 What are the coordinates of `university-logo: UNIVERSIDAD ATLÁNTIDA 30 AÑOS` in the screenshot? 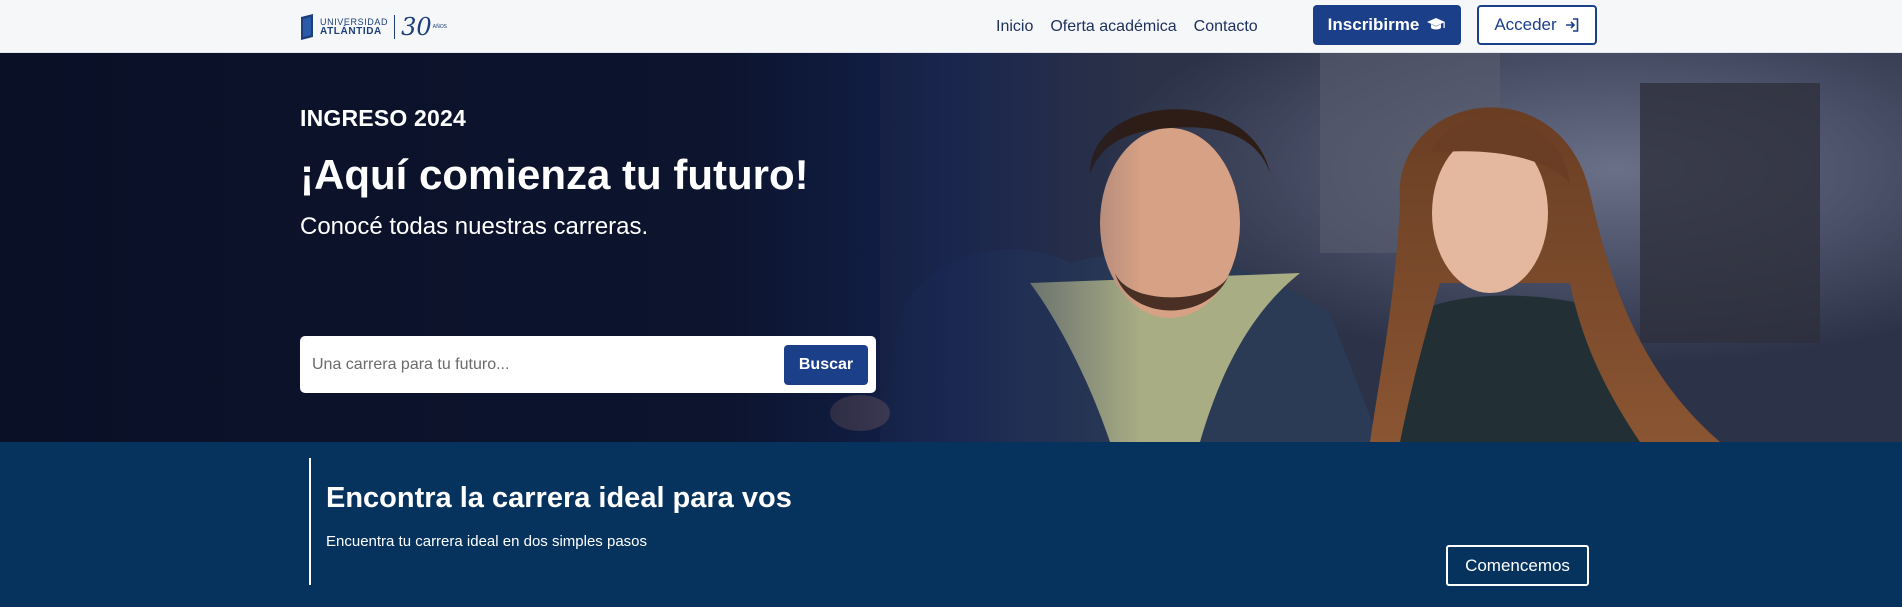 It's located at (373, 27).